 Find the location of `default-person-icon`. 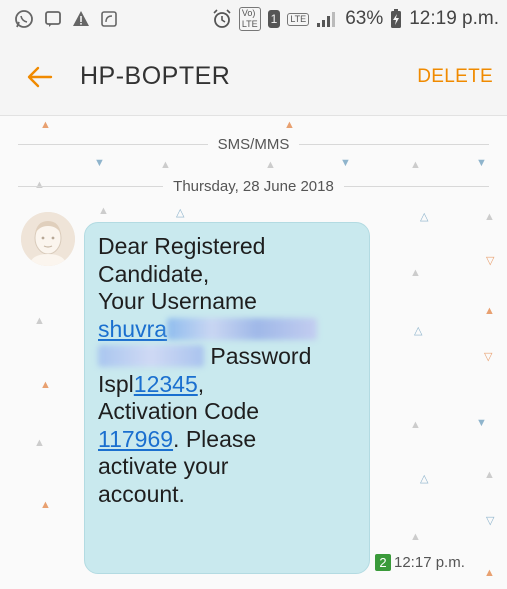

default-person-icon is located at coordinates (48, 239).